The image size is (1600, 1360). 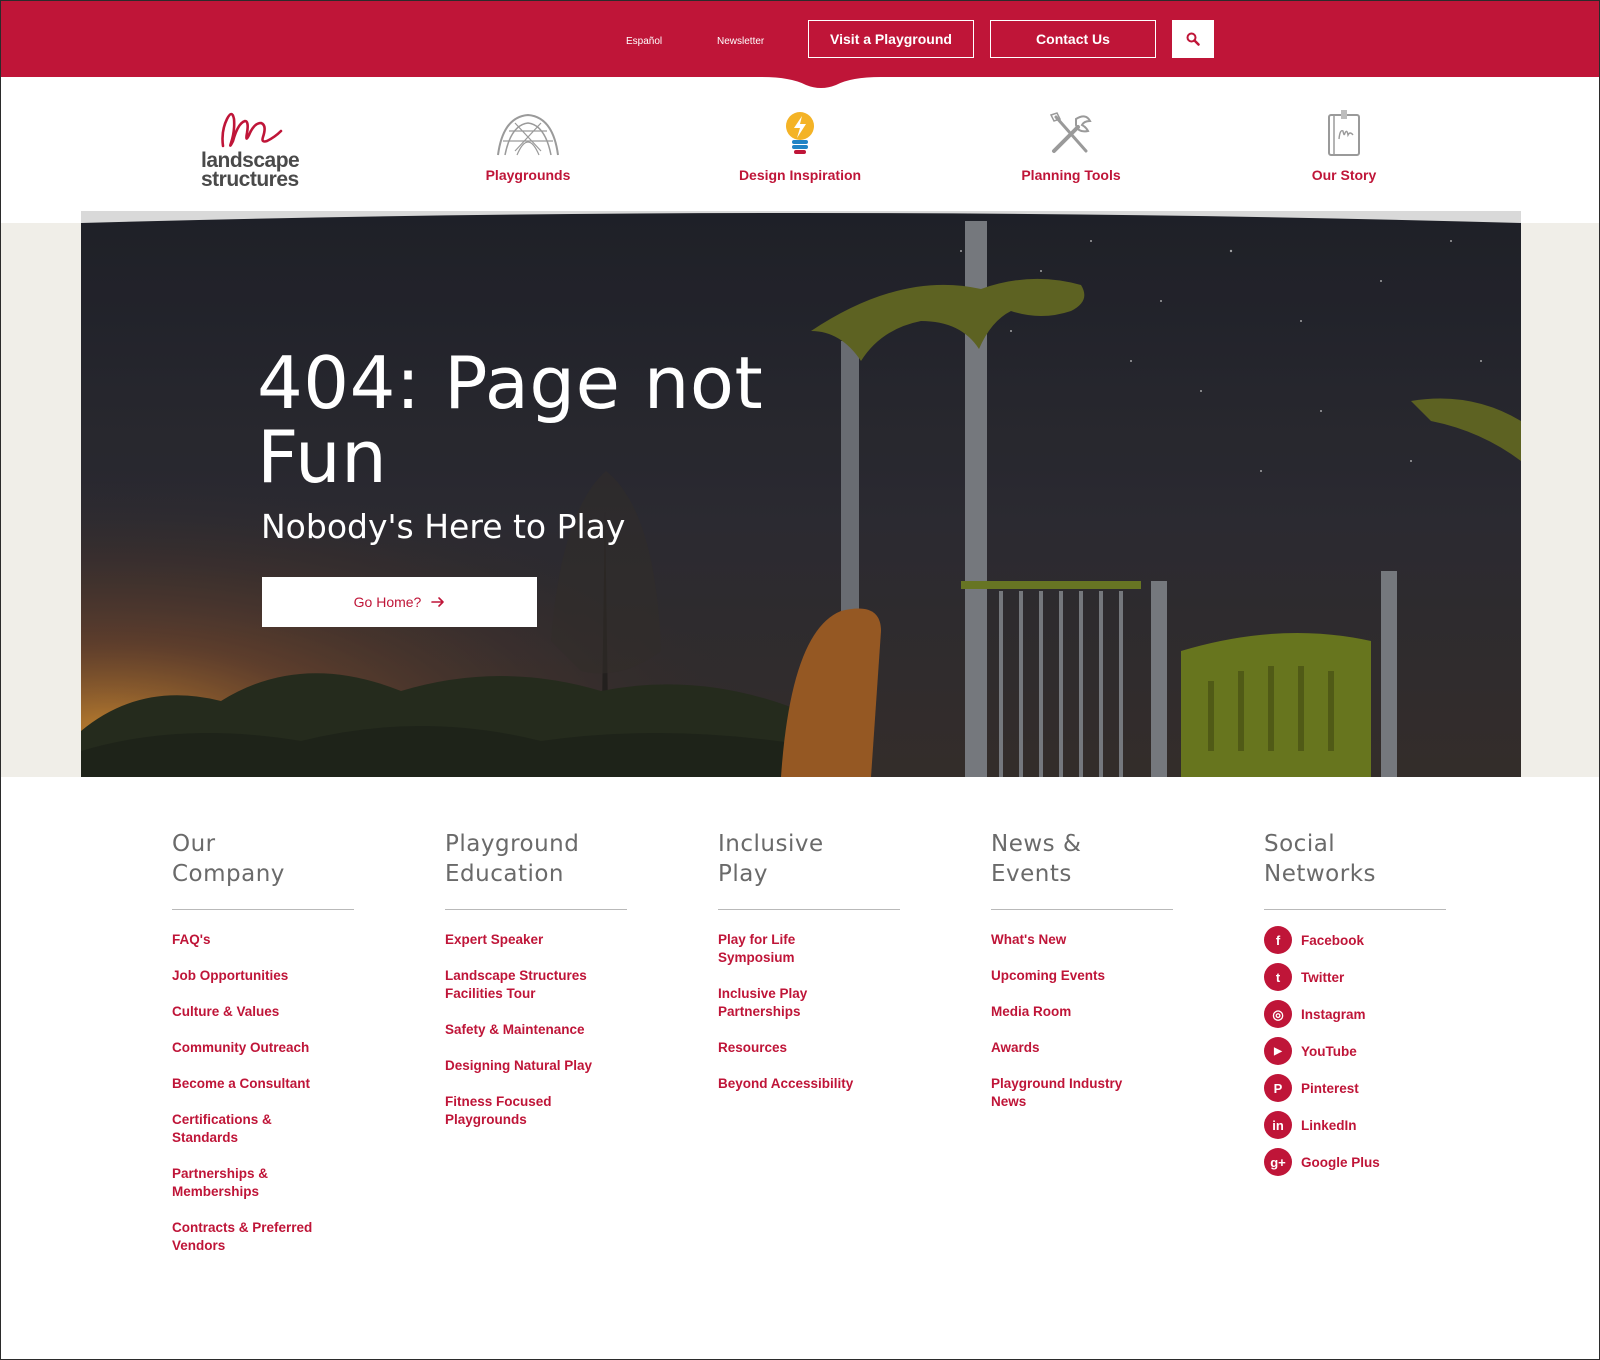 What do you see at coordinates (194, 844) in the screenshot?
I see `footer-heading-line: Our` at bounding box center [194, 844].